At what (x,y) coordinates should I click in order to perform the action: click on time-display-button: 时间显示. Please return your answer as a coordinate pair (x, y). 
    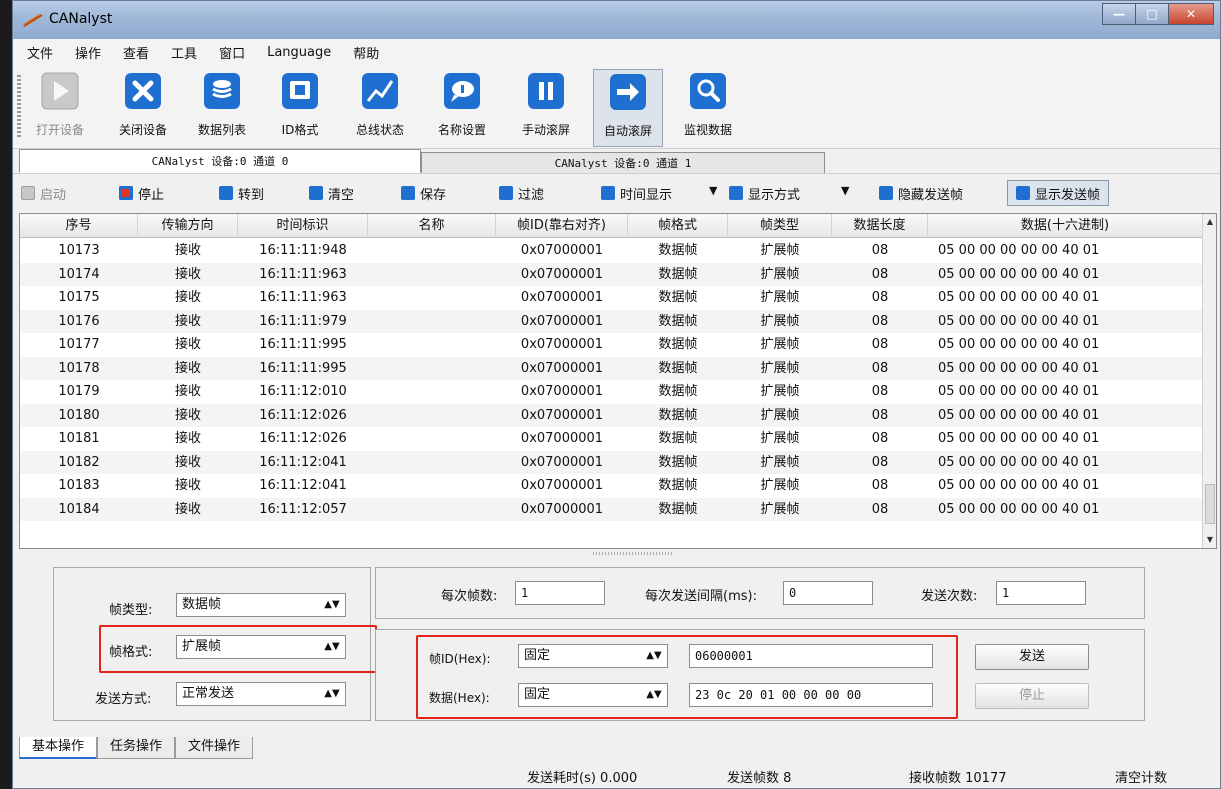
    Looking at the image, I should click on (636, 193).